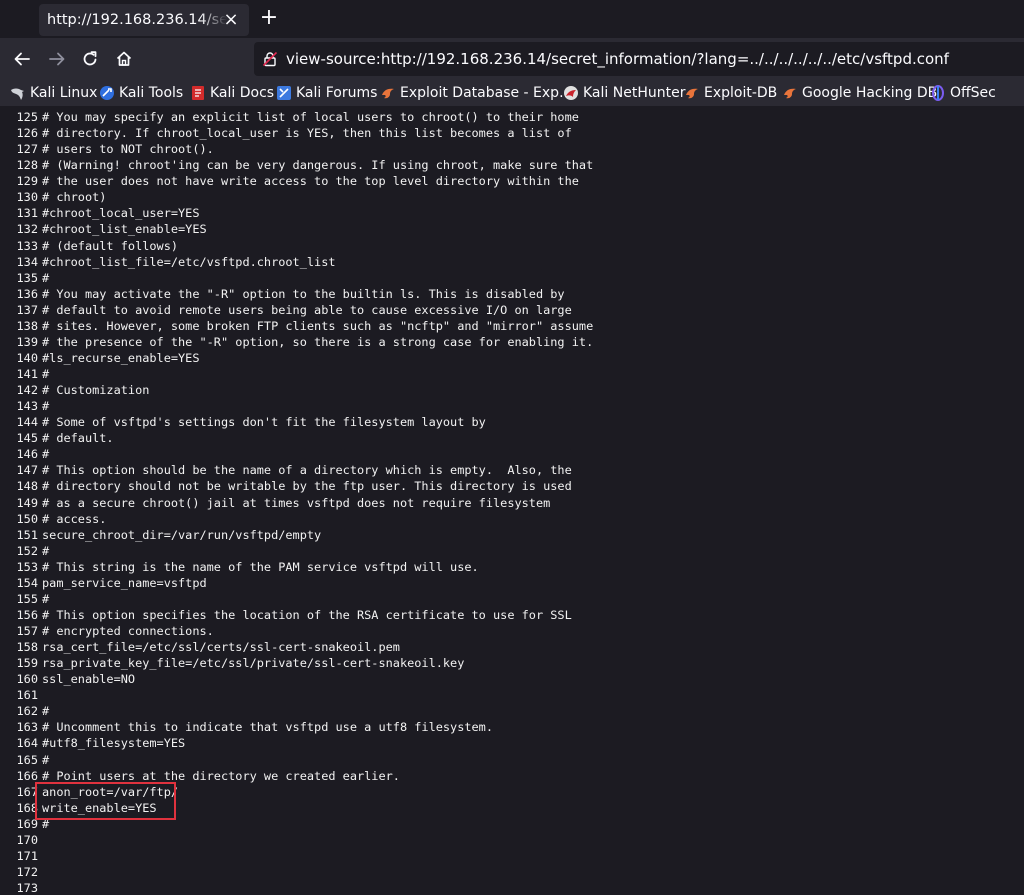  Describe the element at coordinates (27, 566) in the screenshot. I see `line-number: 153` at that location.